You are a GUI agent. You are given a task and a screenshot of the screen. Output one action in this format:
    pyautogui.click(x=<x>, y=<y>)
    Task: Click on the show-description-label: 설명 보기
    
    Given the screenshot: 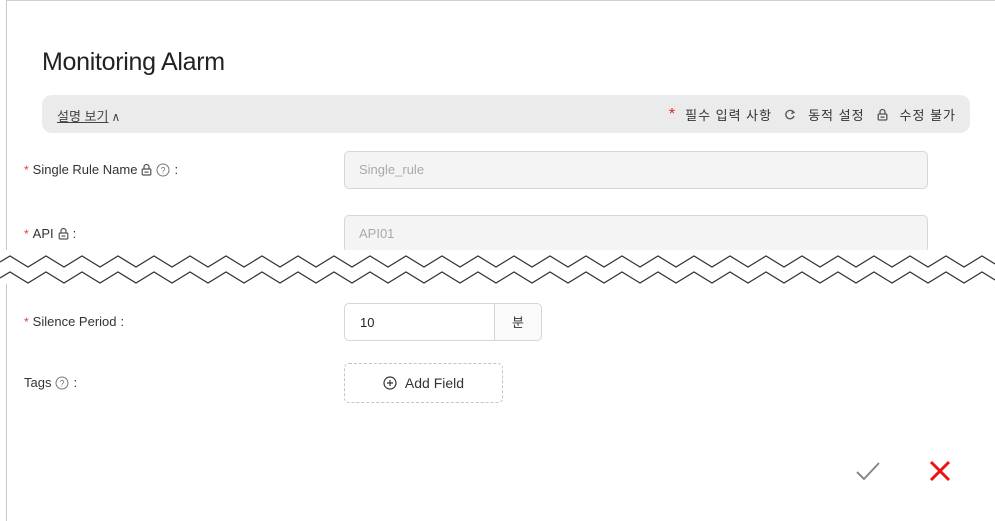 What is the action you would take?
    pyautogui.click(x=83, y=116)
    